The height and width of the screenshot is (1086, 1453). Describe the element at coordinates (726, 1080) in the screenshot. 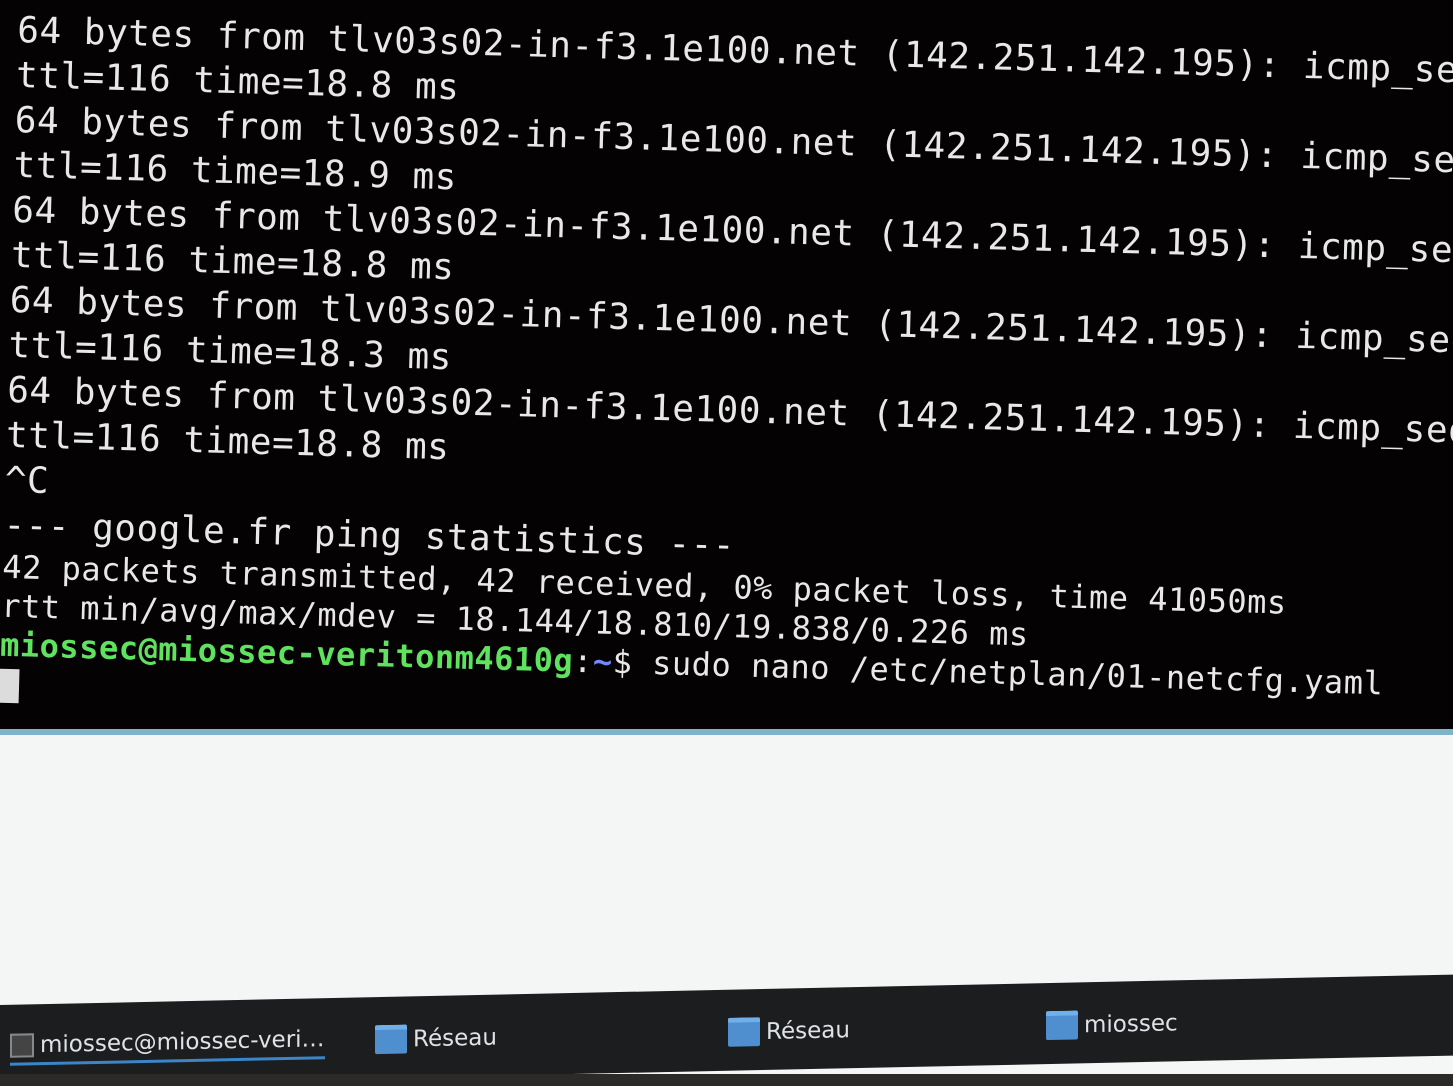

I see `monitor-bezel` at that location.